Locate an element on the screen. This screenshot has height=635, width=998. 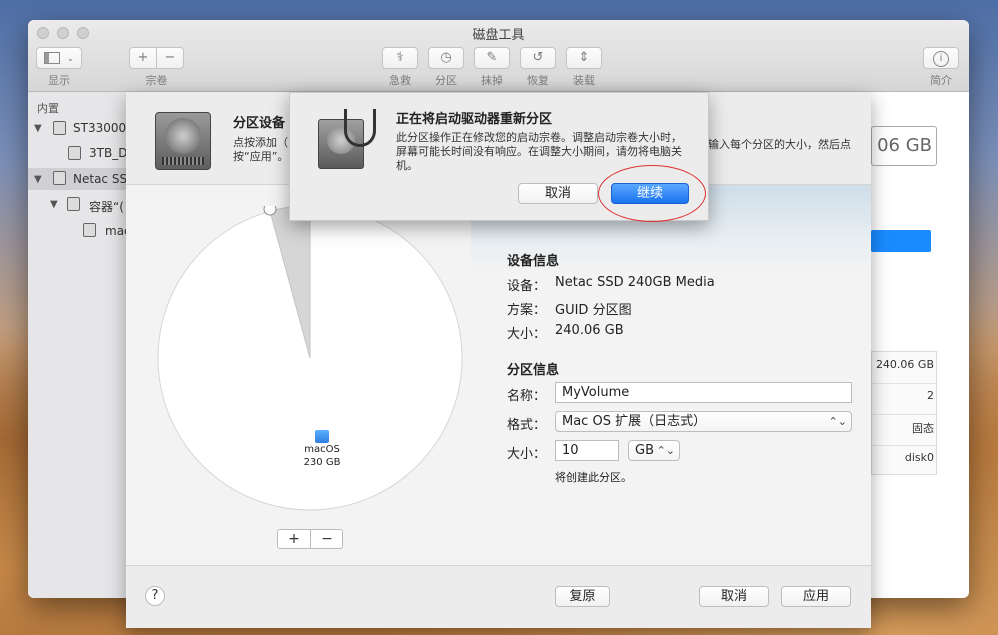
scheme-label: 方案： is located at coordinates (526, 308).